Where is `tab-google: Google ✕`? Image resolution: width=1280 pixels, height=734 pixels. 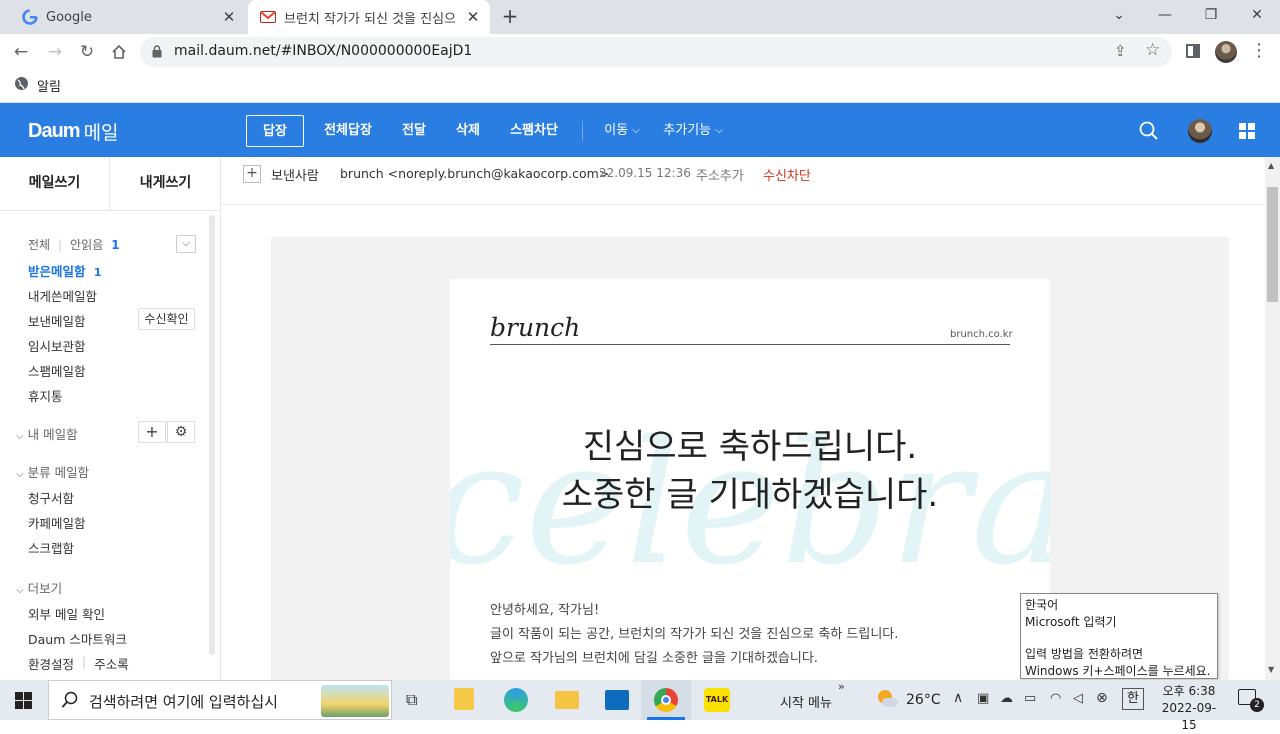
tab-google: Google ✕ is located at coordinates (128, 17).